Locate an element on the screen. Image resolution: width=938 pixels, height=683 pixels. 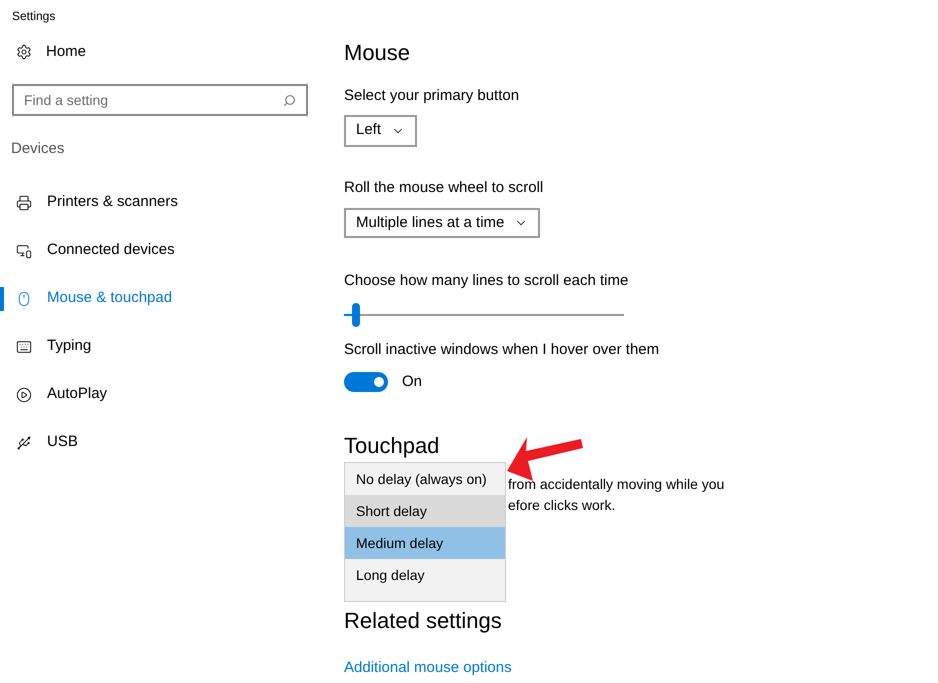
window-title: Settings is located at coordinates (34, 16).